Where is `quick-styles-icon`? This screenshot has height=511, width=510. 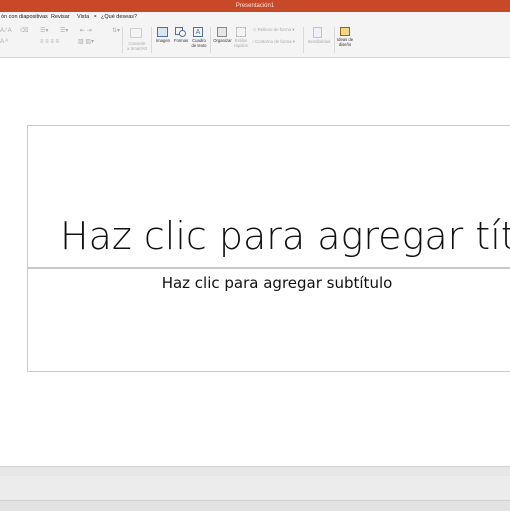
quick-styles-icon is located at coordinates (241, 32).